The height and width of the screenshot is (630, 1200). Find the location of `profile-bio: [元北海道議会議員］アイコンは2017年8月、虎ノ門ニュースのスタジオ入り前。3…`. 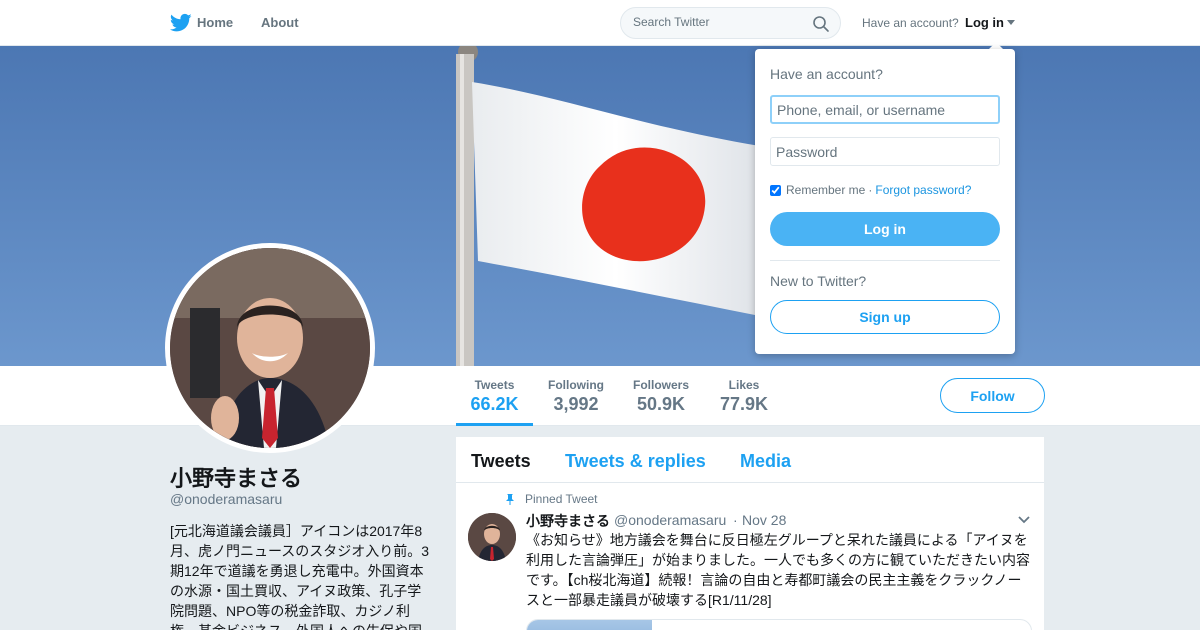

profile-bio: [元北海道議会議員］アイコンは2017年8月、虎ノ門ニュースのスタジオ入り前。3… is located at coordinates (300, 576).